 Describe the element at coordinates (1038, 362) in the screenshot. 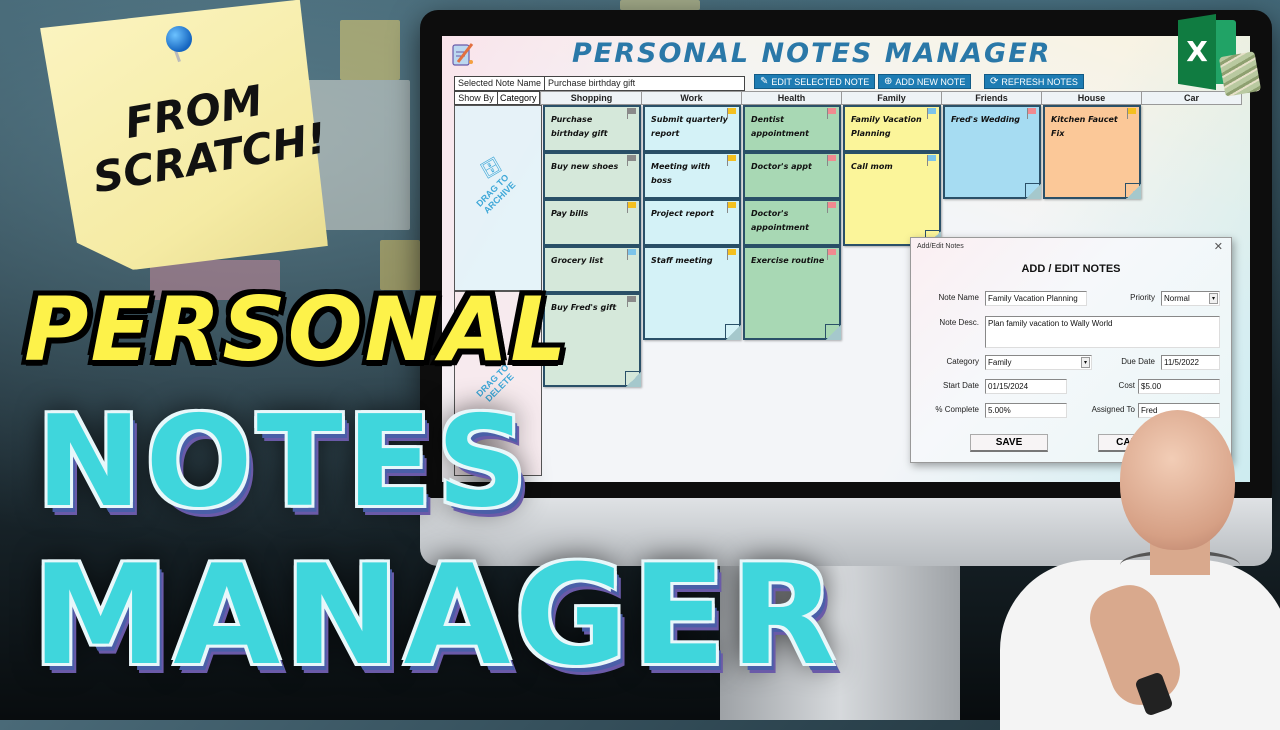

I see `category-select: Family ▾` at that location.